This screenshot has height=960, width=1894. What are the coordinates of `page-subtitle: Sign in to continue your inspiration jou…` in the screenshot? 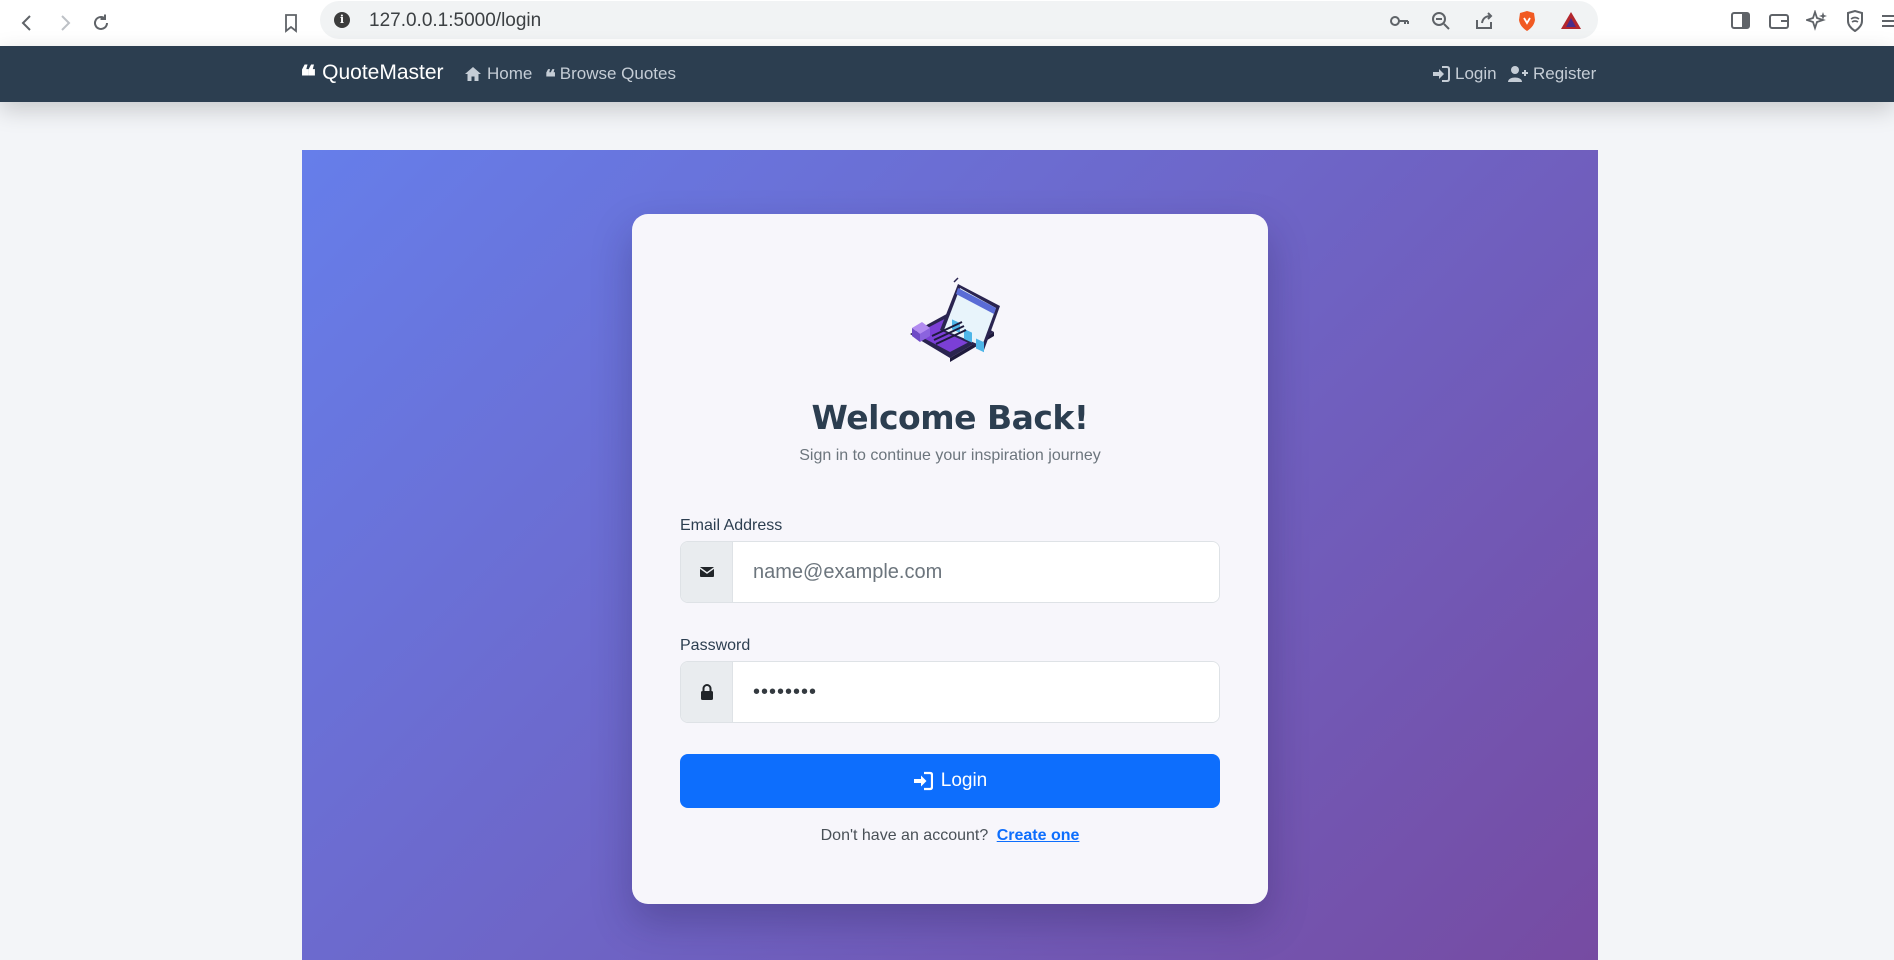 It's located at (950, 455).